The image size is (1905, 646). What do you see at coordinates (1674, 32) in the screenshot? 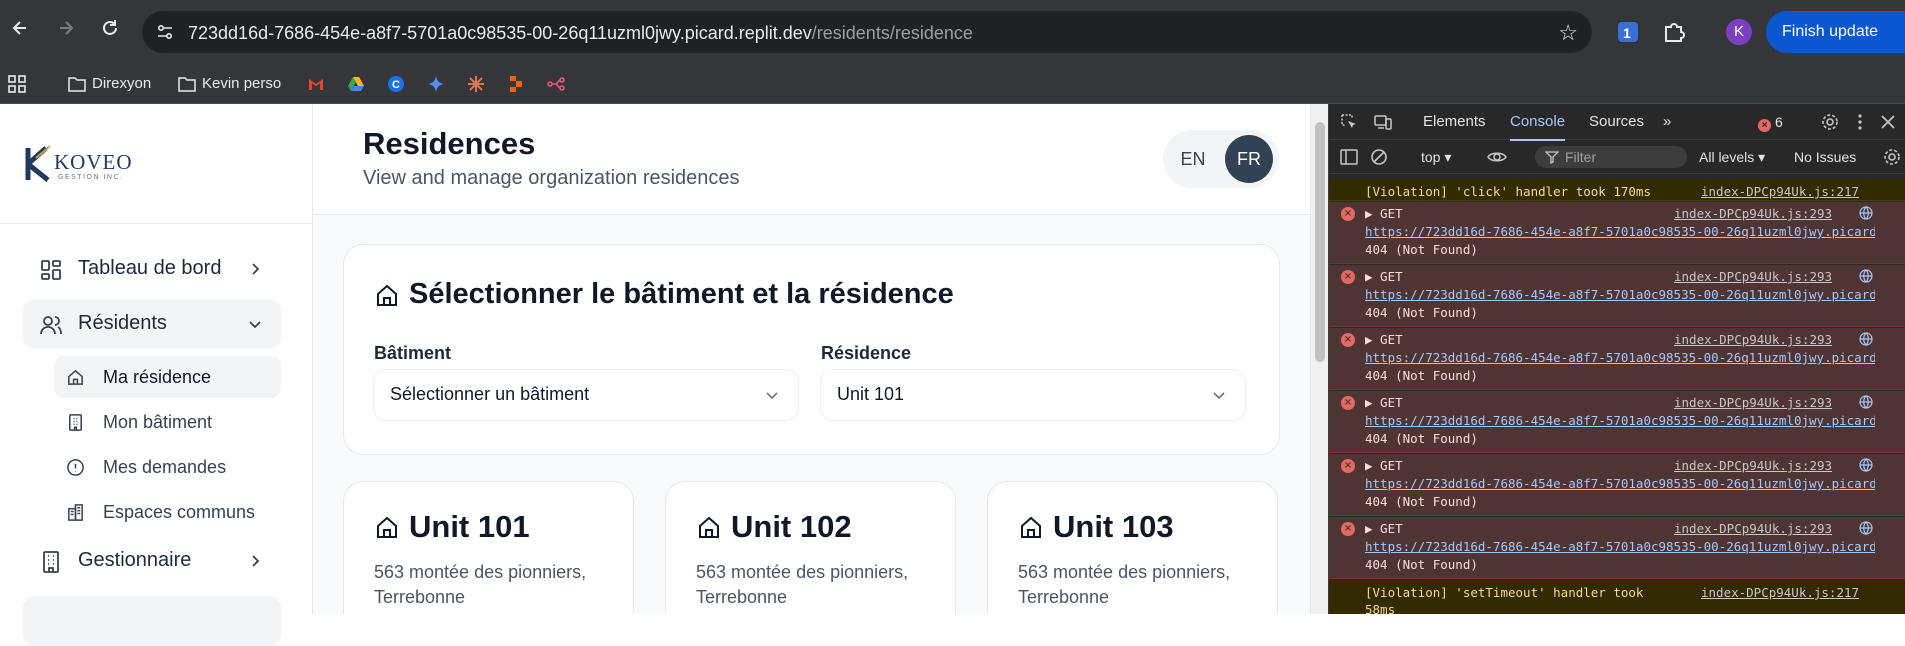
I see `extensions-puzzle-icon` at bounding box center [1674, 32].